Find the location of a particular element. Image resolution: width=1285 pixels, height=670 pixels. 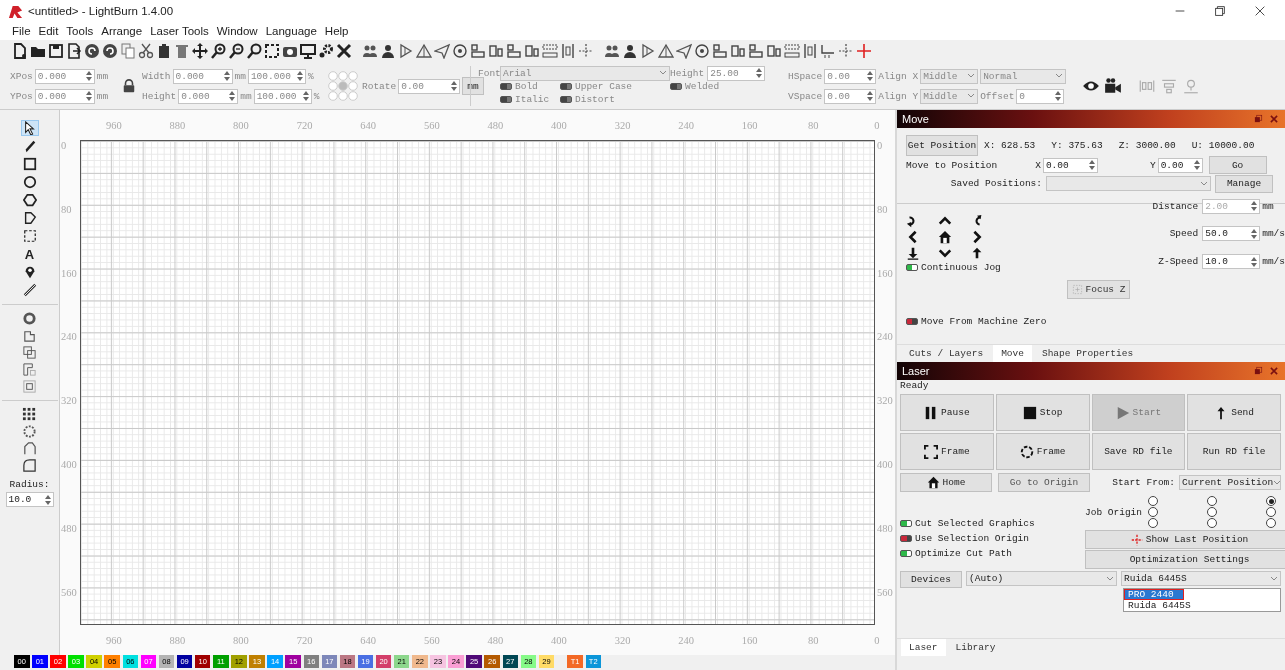

text-height-field: 25.00 is located at coordinates (736, 73).